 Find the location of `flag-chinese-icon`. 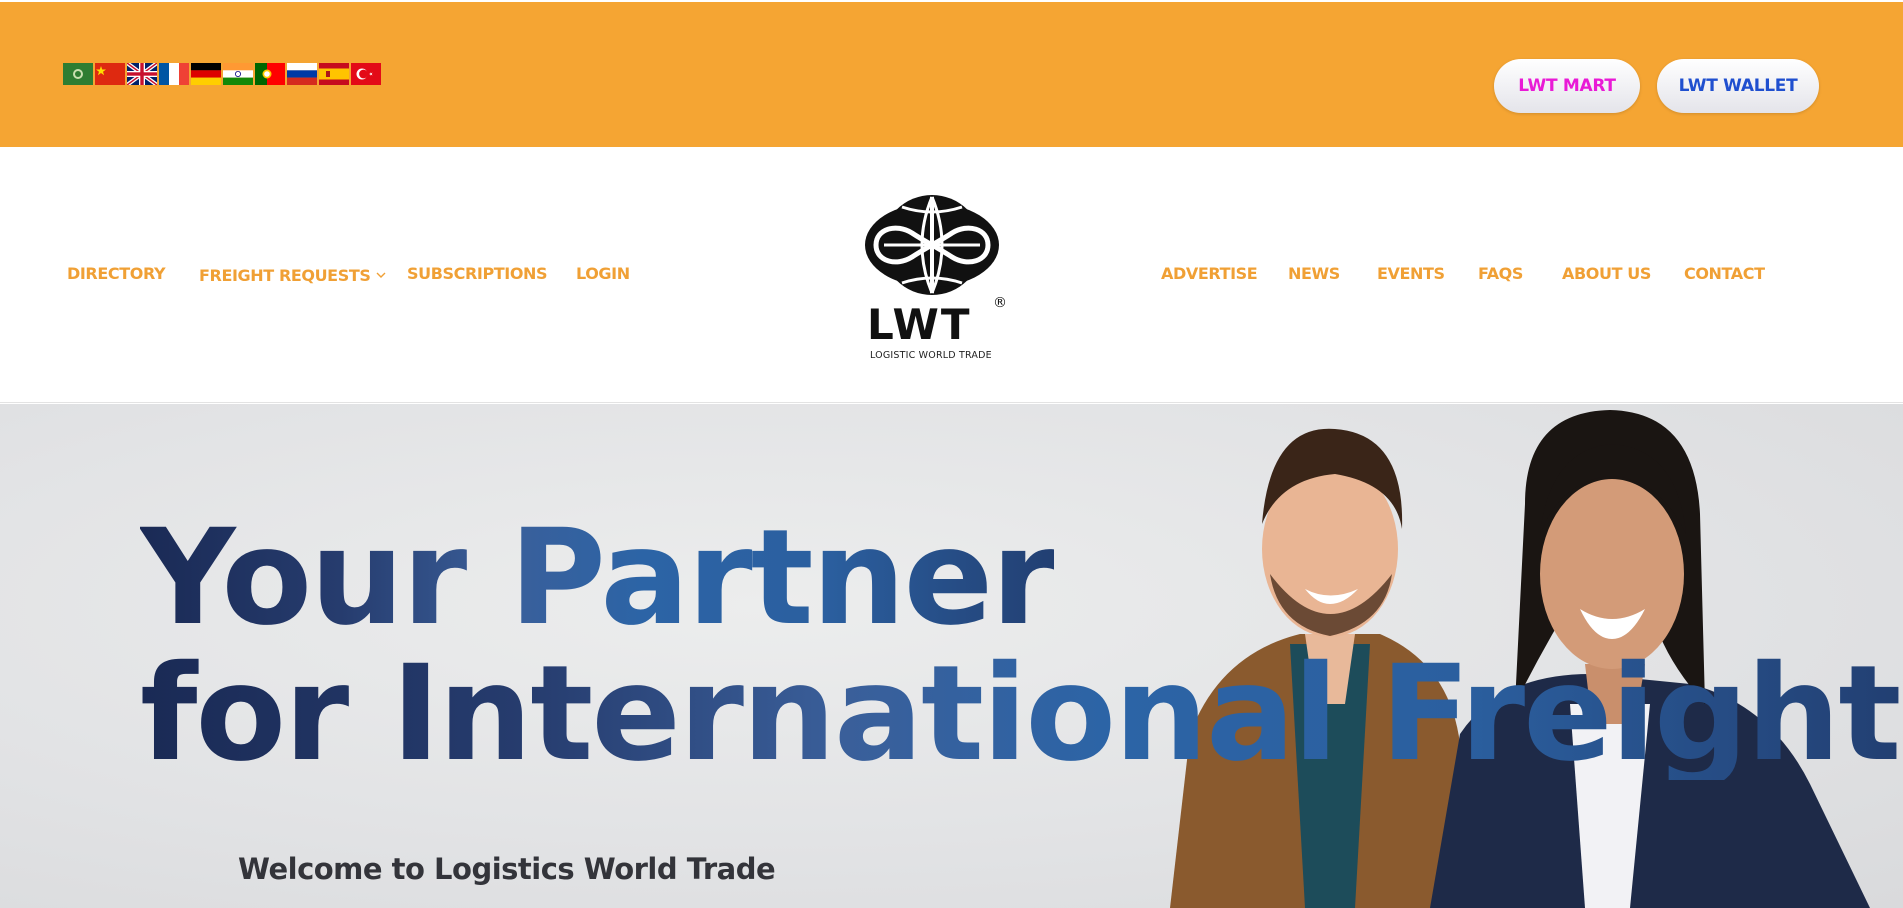

flag-chinese-icon is located at coordinates (110, 74).